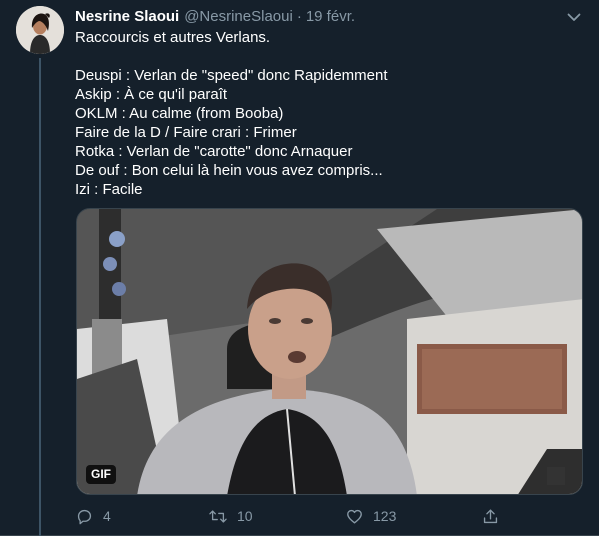  What do you see at coordinates (40, 297) in the screenshot?
I see `thread-line` at bounding box center [40, 297].